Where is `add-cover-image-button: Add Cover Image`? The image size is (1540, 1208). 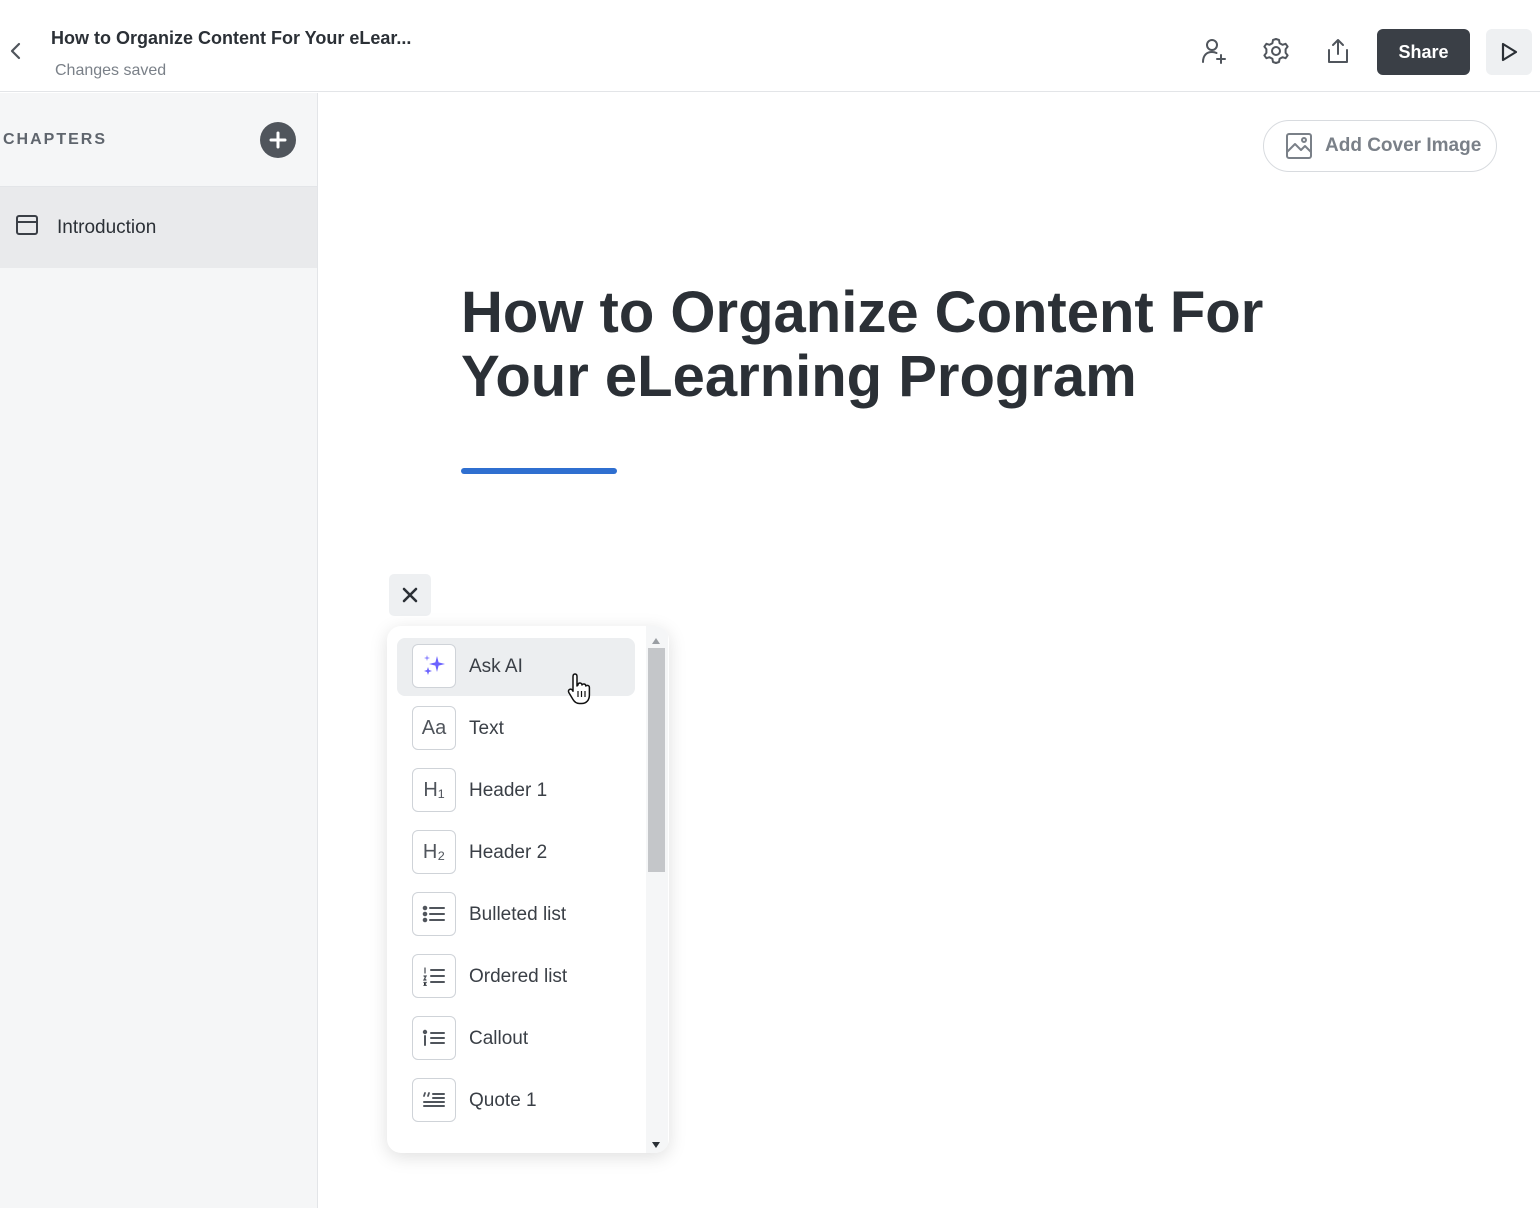
add-cover-image-button: Add Cover Image is located at coordinates (1380, 146).